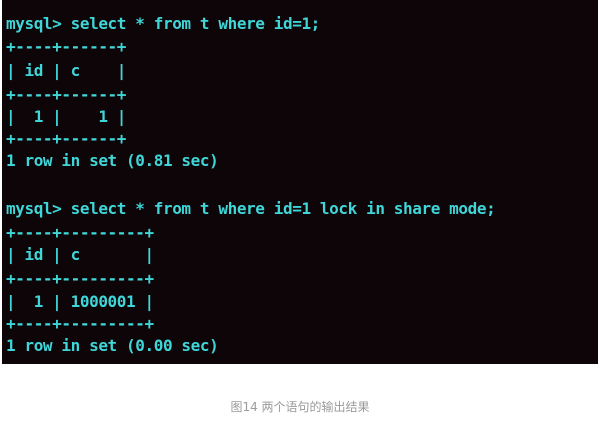  I want to click on result-1-row: | 1 | 1 |, so click(66, 116).